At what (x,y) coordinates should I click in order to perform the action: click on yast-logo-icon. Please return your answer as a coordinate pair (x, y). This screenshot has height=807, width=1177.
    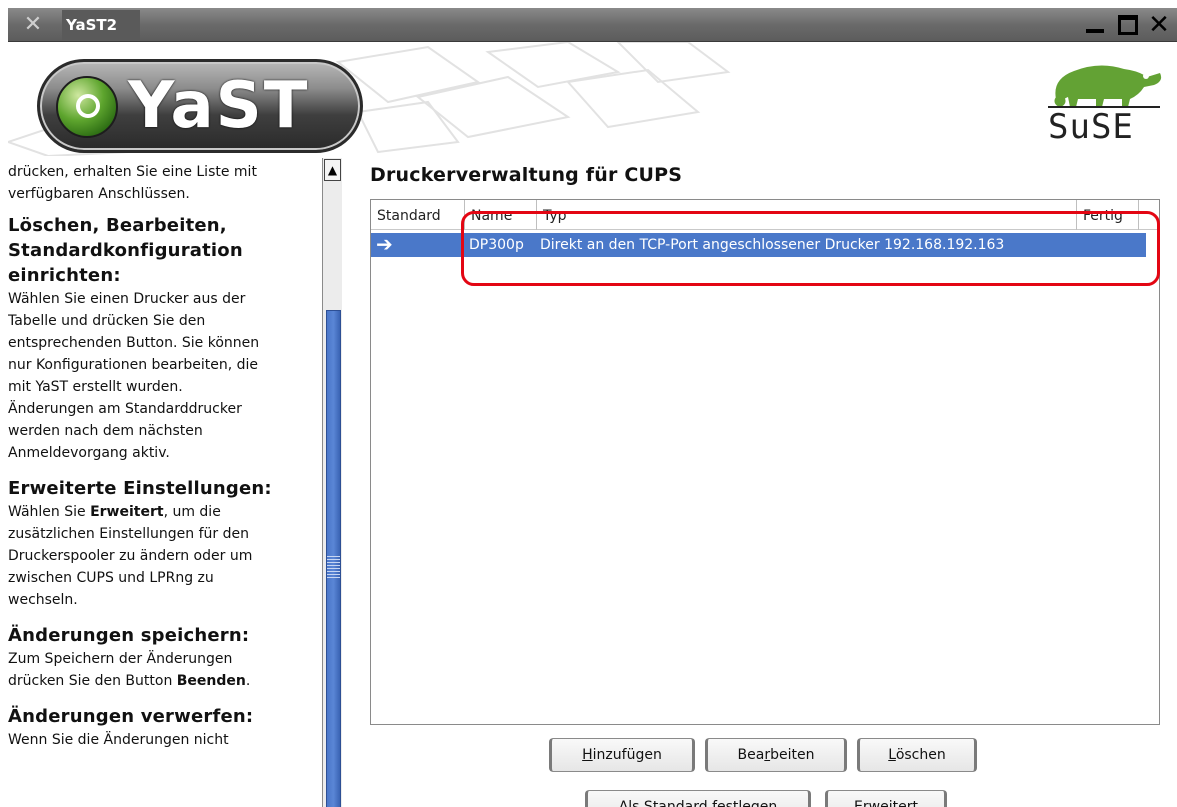
    Looking at the image, I should click on (87, 107).